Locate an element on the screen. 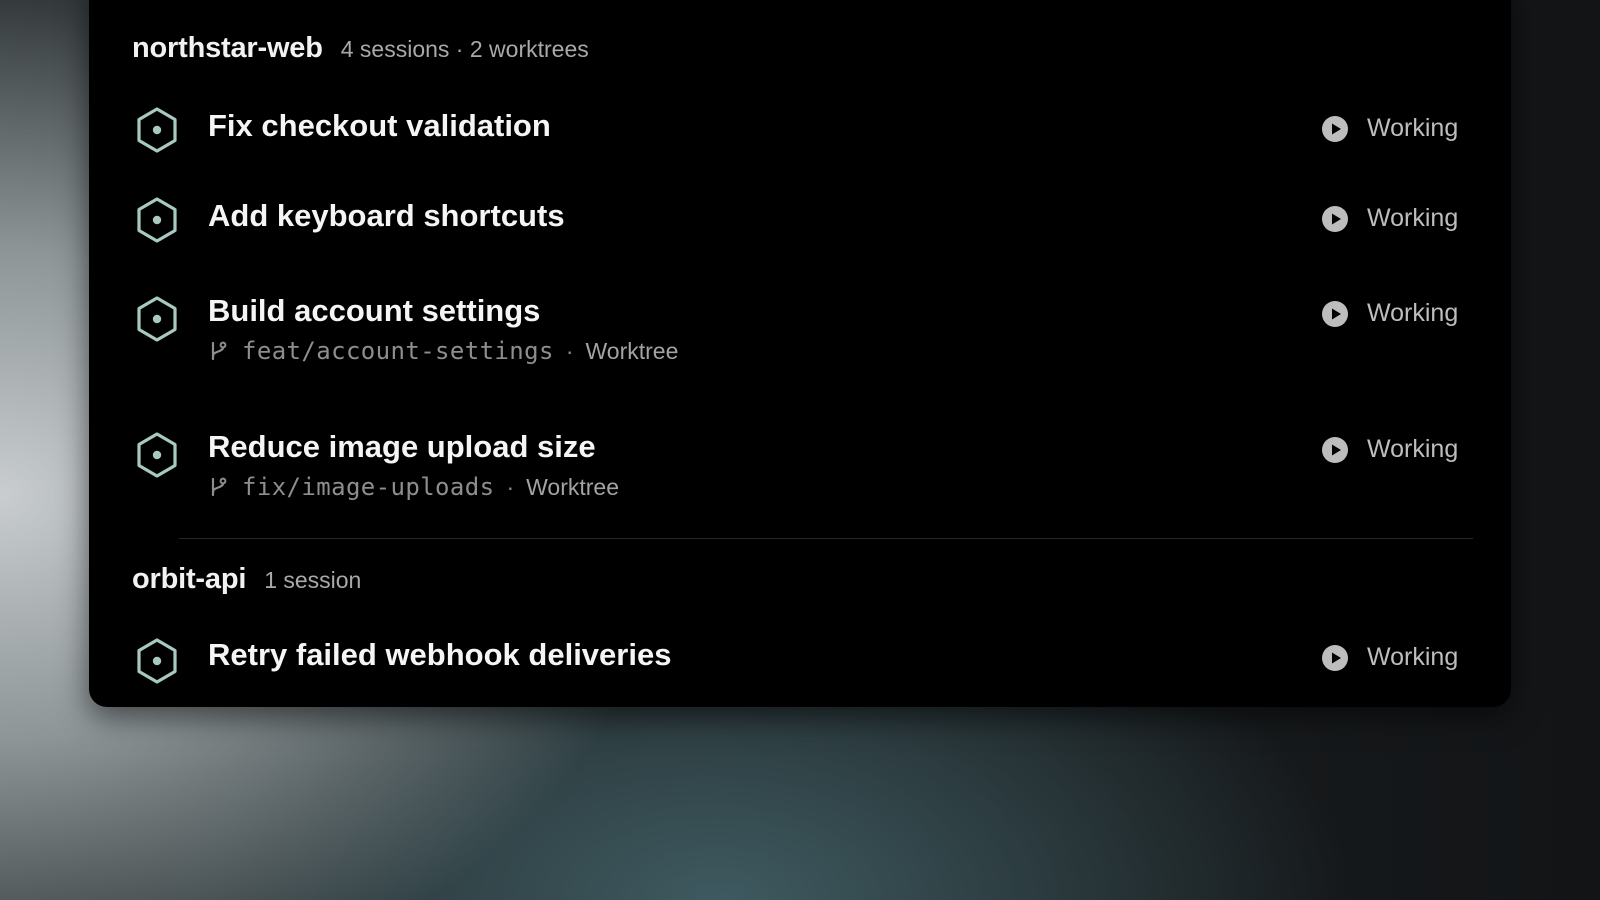 The width and height of the screenshot is (1600, 900). group-meta: 4 sessions · 2 worktrees is located at coordinates (464, 49).